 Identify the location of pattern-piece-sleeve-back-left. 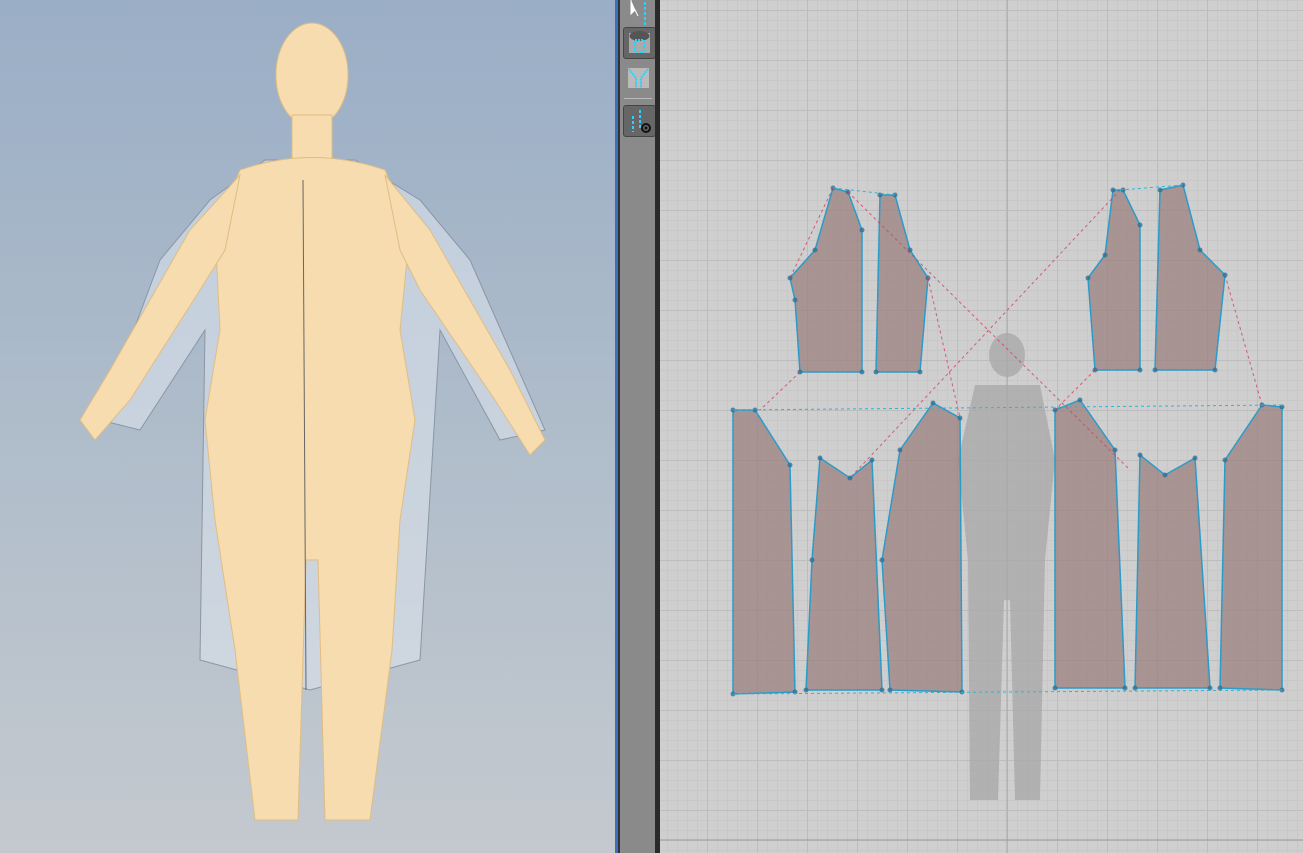
(826, 280).